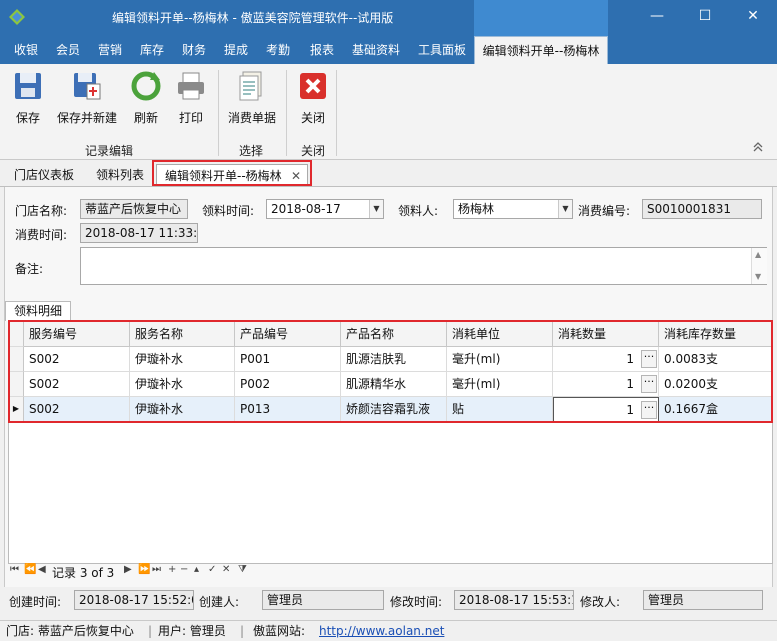  I want to click on consume-time-label: 消费时间:, so click(41, 235).